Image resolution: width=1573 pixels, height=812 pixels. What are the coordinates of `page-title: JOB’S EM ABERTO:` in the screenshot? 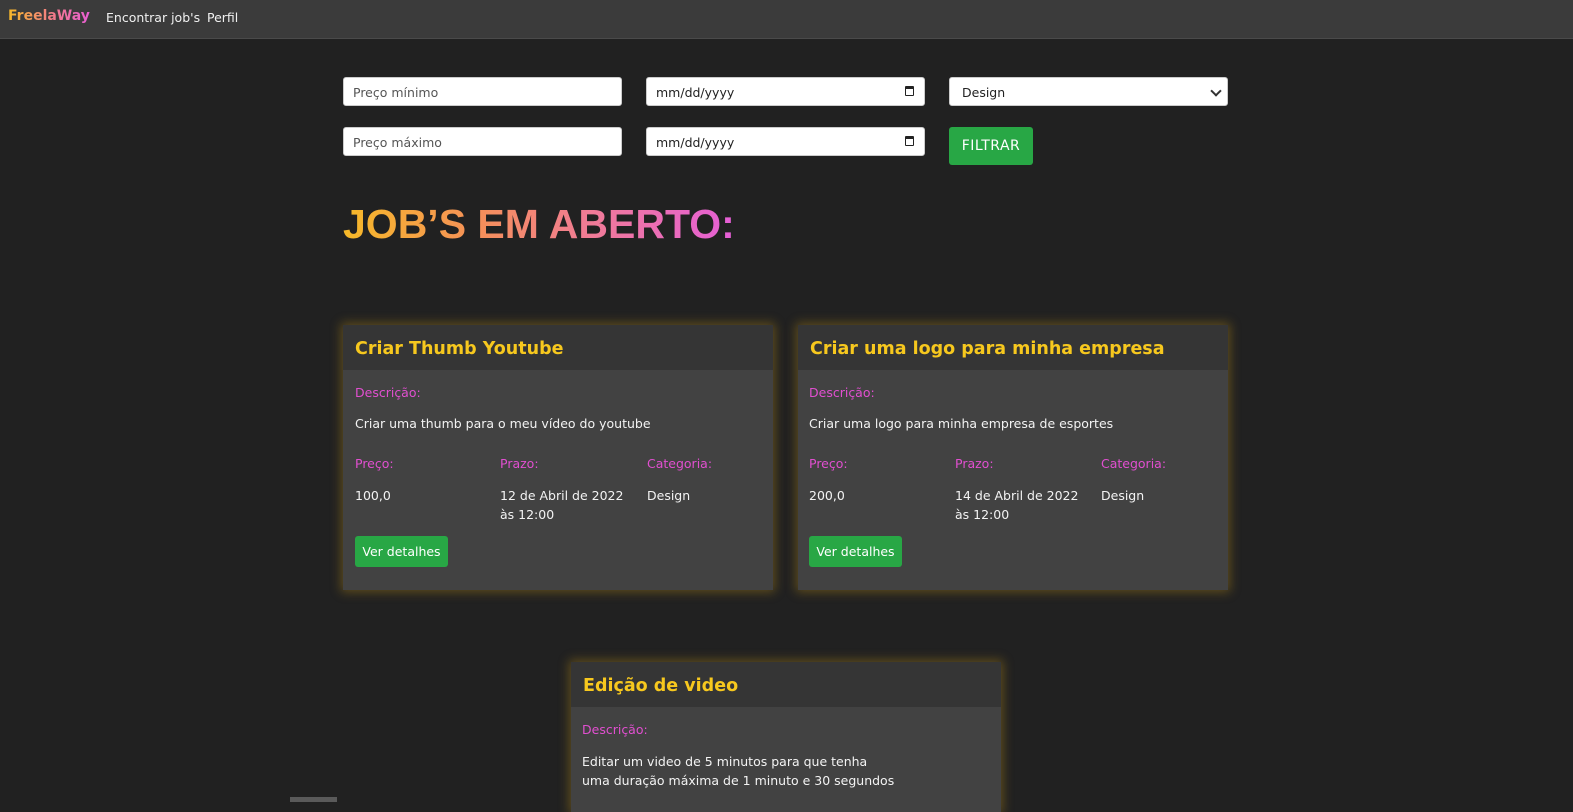 It's located at (539, 224).